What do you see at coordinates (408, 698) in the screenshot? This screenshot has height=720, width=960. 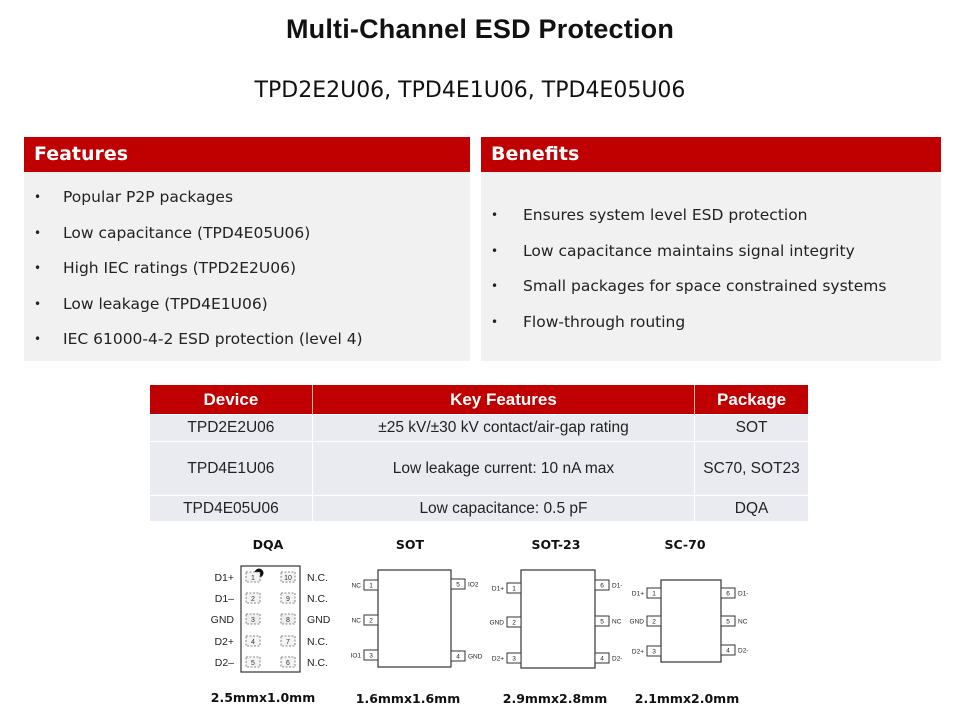 I see `package-size-sot: 1.6mmx1.6mm` at bounding box center [408, 698].